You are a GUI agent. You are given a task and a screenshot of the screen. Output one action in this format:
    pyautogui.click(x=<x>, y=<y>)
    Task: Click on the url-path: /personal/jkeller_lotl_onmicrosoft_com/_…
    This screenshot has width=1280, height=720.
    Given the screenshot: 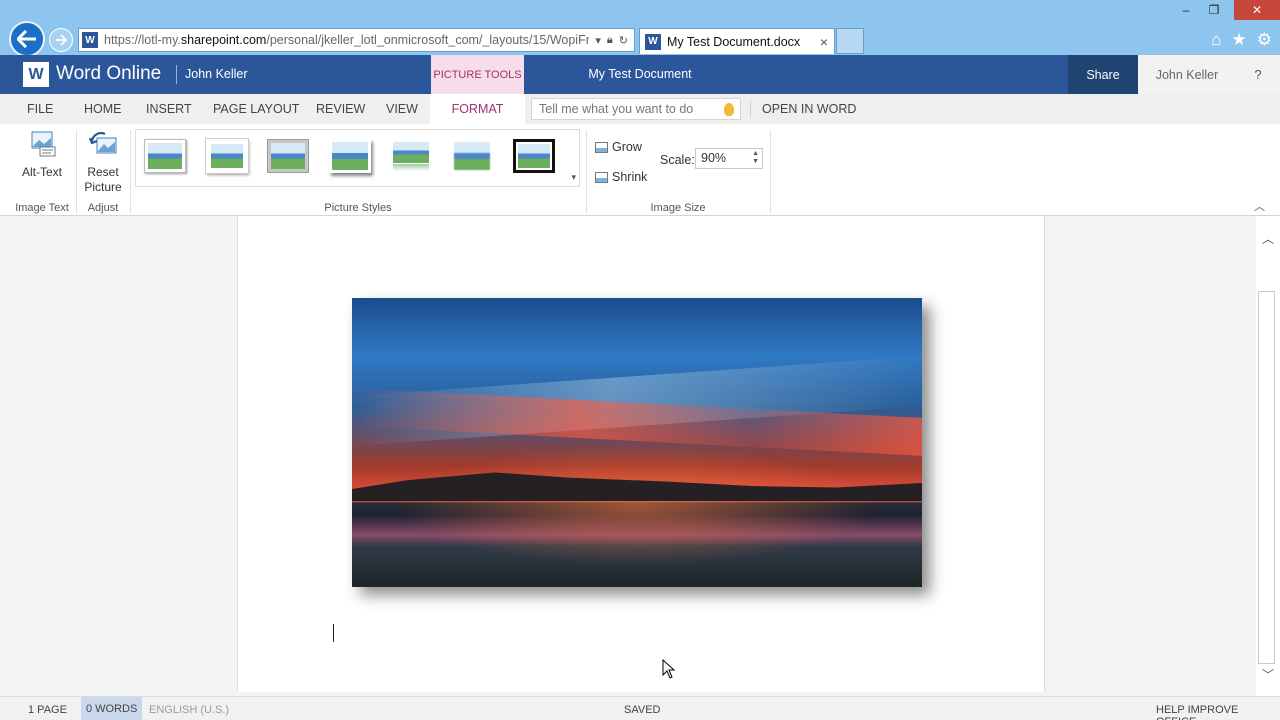 What is the action you would take?
    pyautogui.click(x=428, y=40)
    